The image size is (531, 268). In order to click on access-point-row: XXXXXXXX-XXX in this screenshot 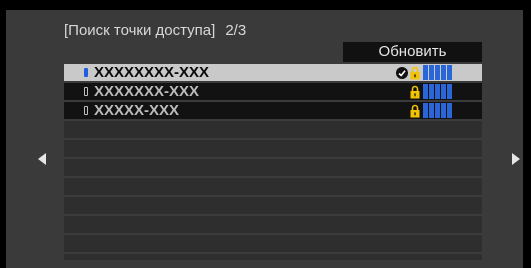, I will do `click(273, 73)`.